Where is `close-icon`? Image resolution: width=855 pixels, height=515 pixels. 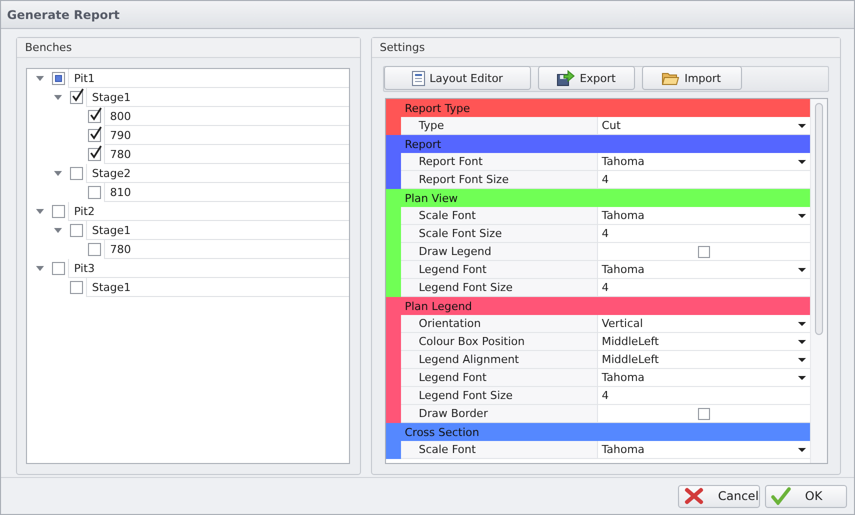 close-icon is located at coordinates (694, 496).